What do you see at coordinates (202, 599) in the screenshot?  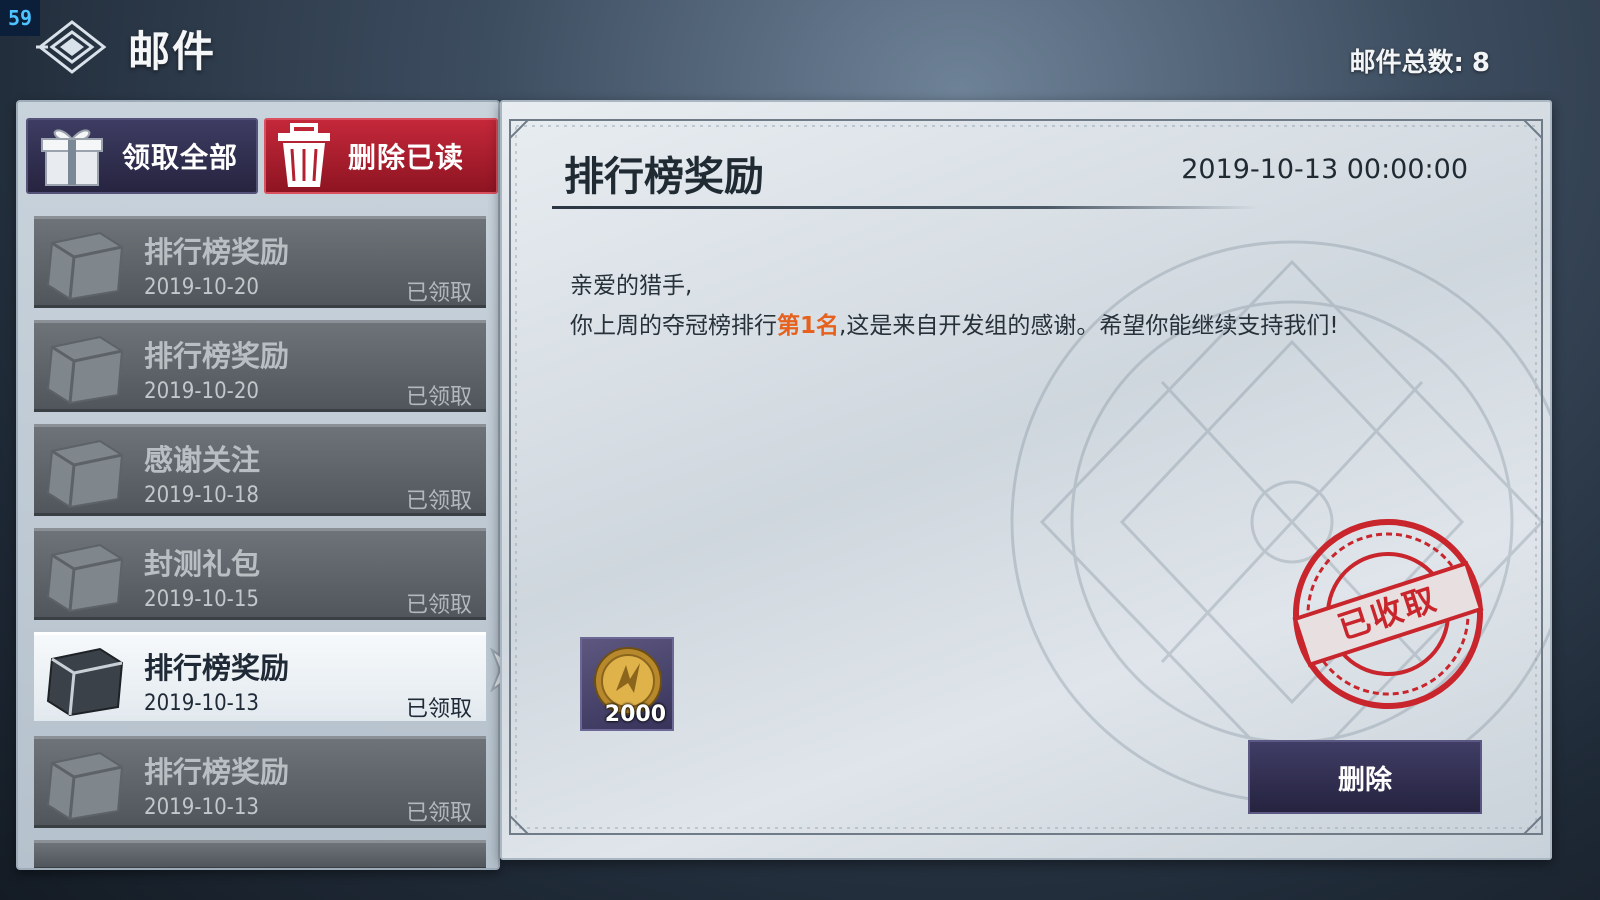 I see `mail-item-date: 2019-10-15` at bounding box center [202, 599].